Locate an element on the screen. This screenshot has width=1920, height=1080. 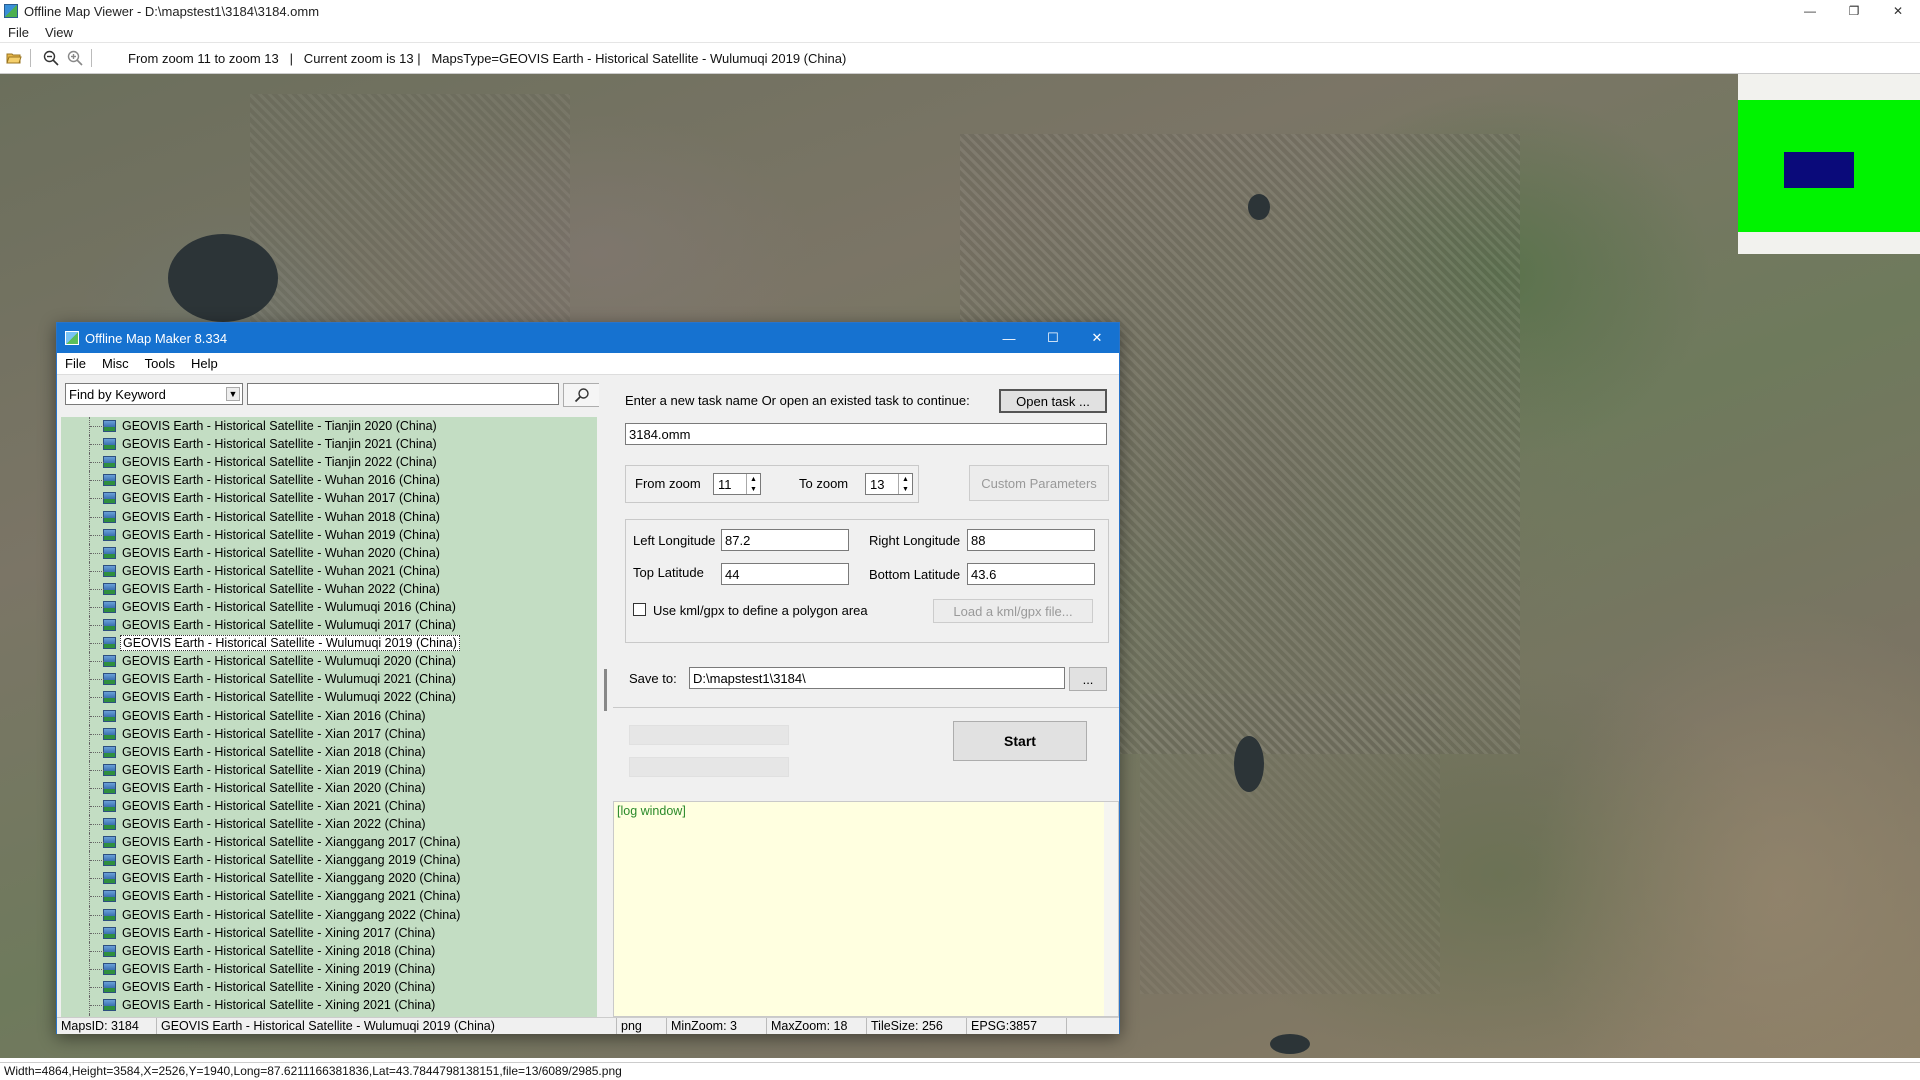
status-format: png is located at coordinates (642, 1026).